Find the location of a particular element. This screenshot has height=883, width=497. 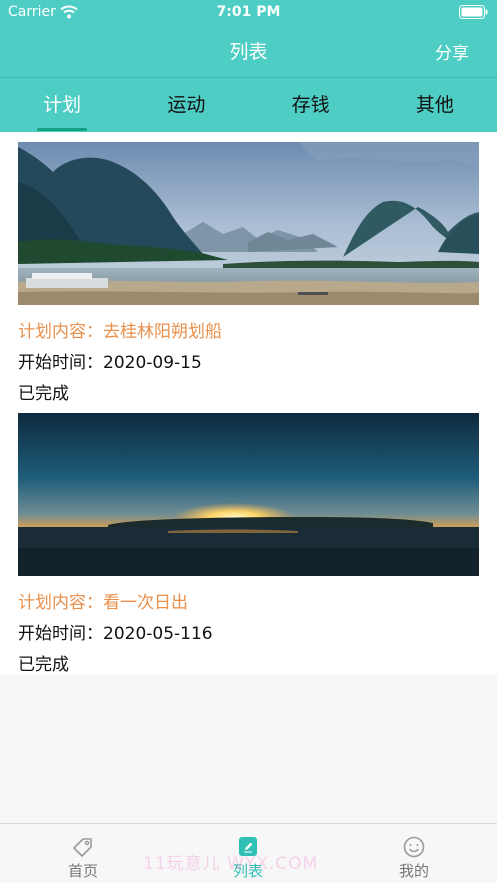

bottom-tab-label: 列表 is located at coordinates (247, 871).